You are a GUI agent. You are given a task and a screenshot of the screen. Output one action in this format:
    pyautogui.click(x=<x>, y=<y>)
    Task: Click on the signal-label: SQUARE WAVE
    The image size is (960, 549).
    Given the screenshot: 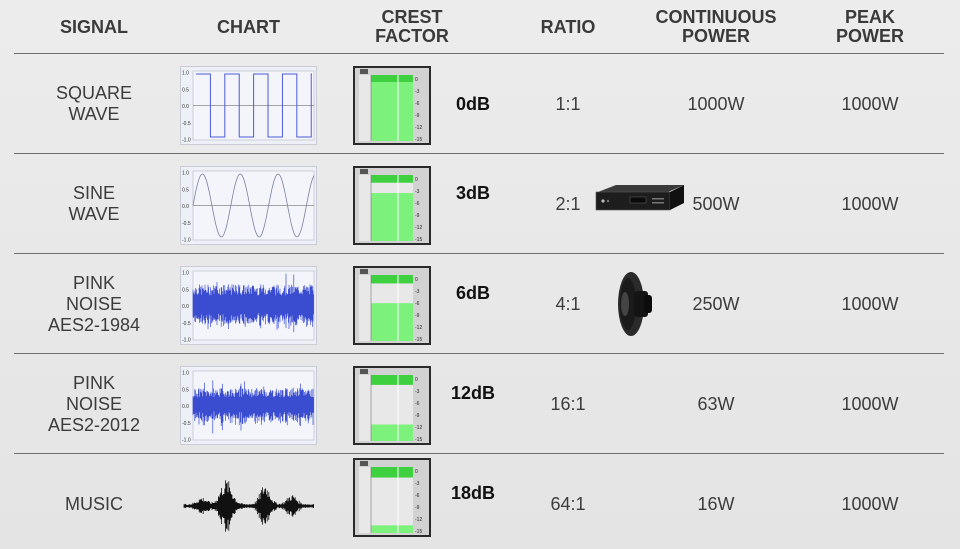 What is the action you would take?
    pyautogui.click(x=94, y=103)
    